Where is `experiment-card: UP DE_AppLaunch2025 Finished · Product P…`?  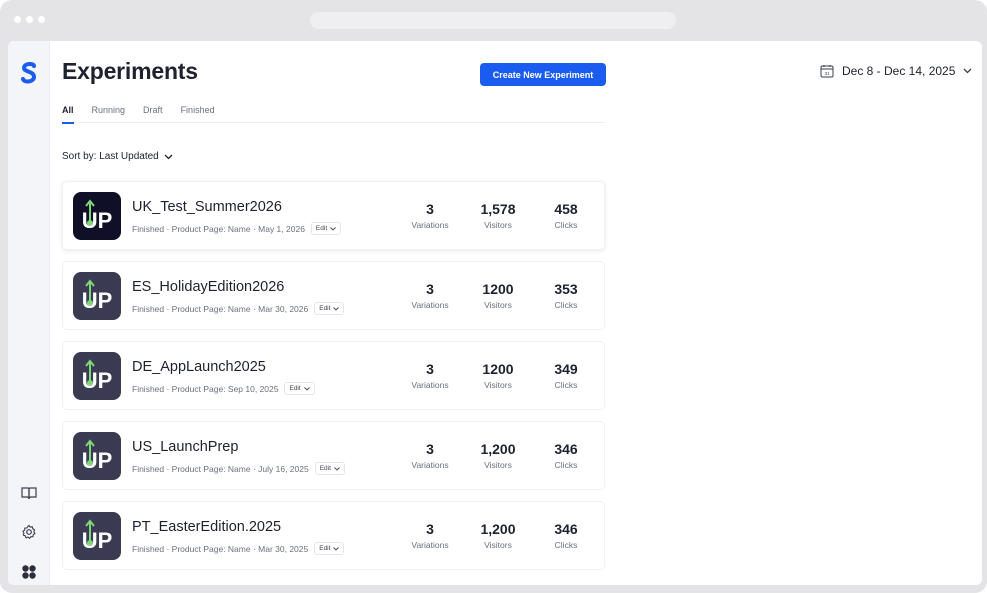
experiment-card: UP DE_AppLaunch2025 Finished · Product P… is located at coordinates (333, 375).